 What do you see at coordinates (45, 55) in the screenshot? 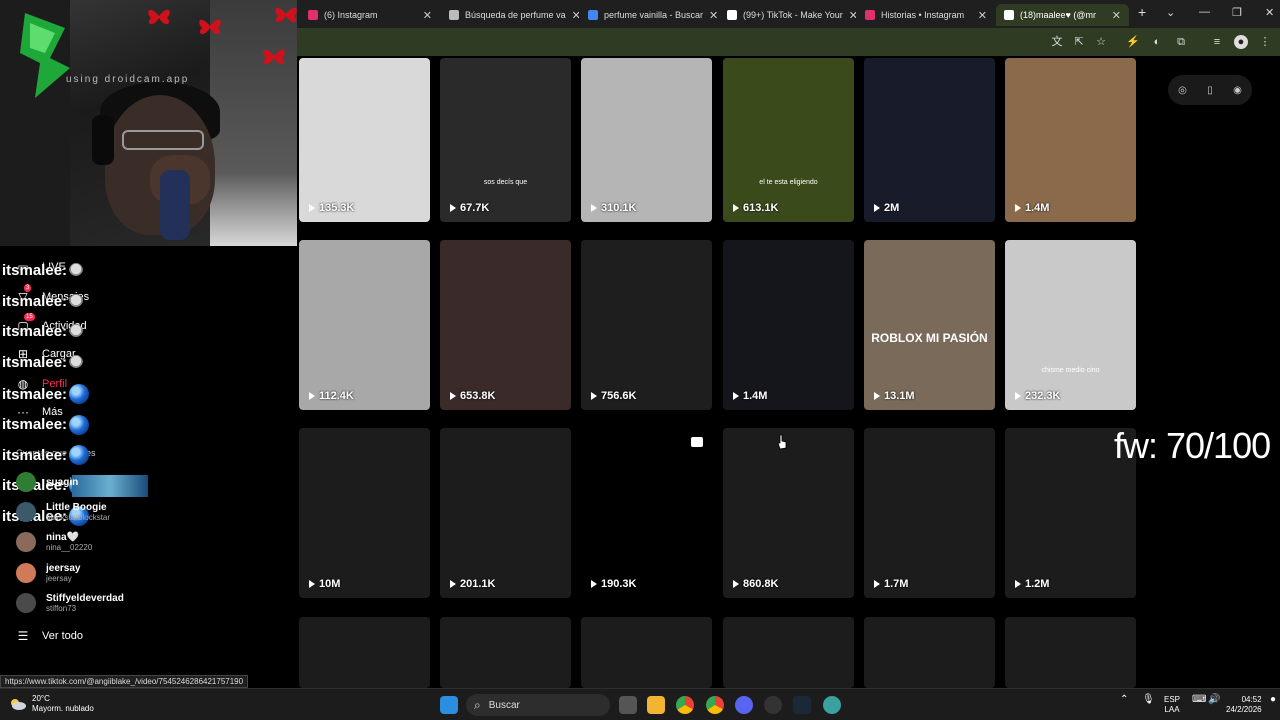
I see `green-logo-icon` at bounding box center [45, 55].